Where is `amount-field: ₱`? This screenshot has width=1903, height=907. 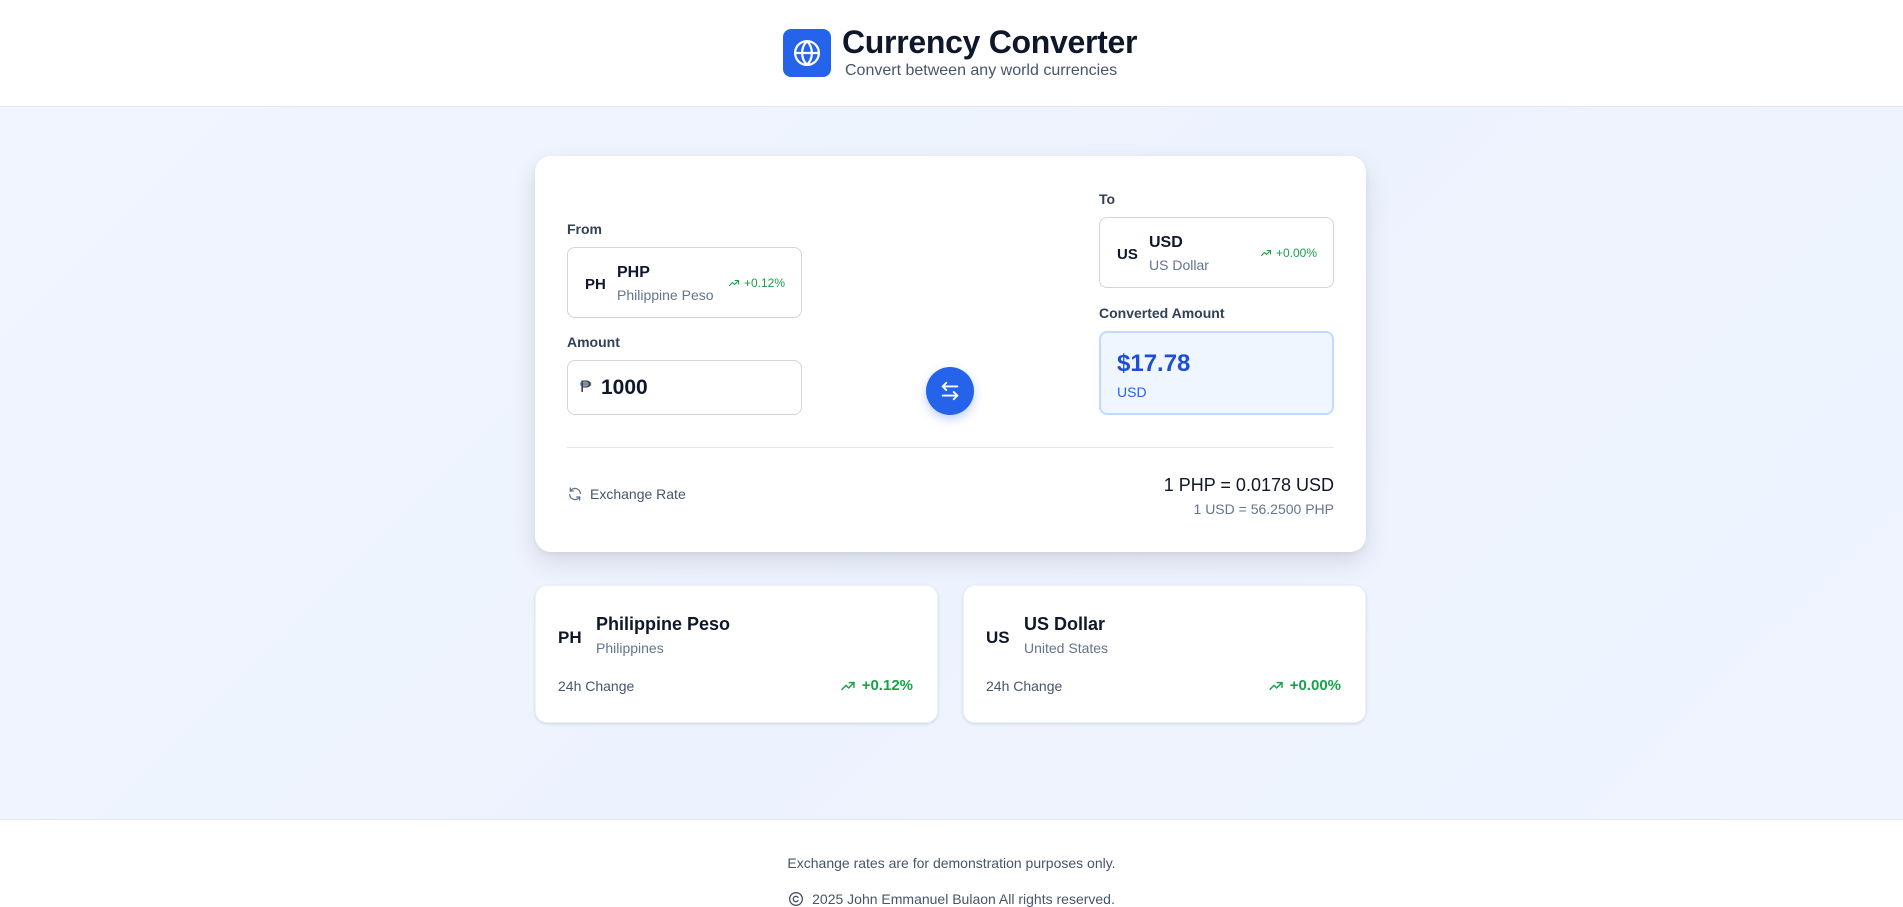 amount-field: ₱ is located at coordinates (684, 387).